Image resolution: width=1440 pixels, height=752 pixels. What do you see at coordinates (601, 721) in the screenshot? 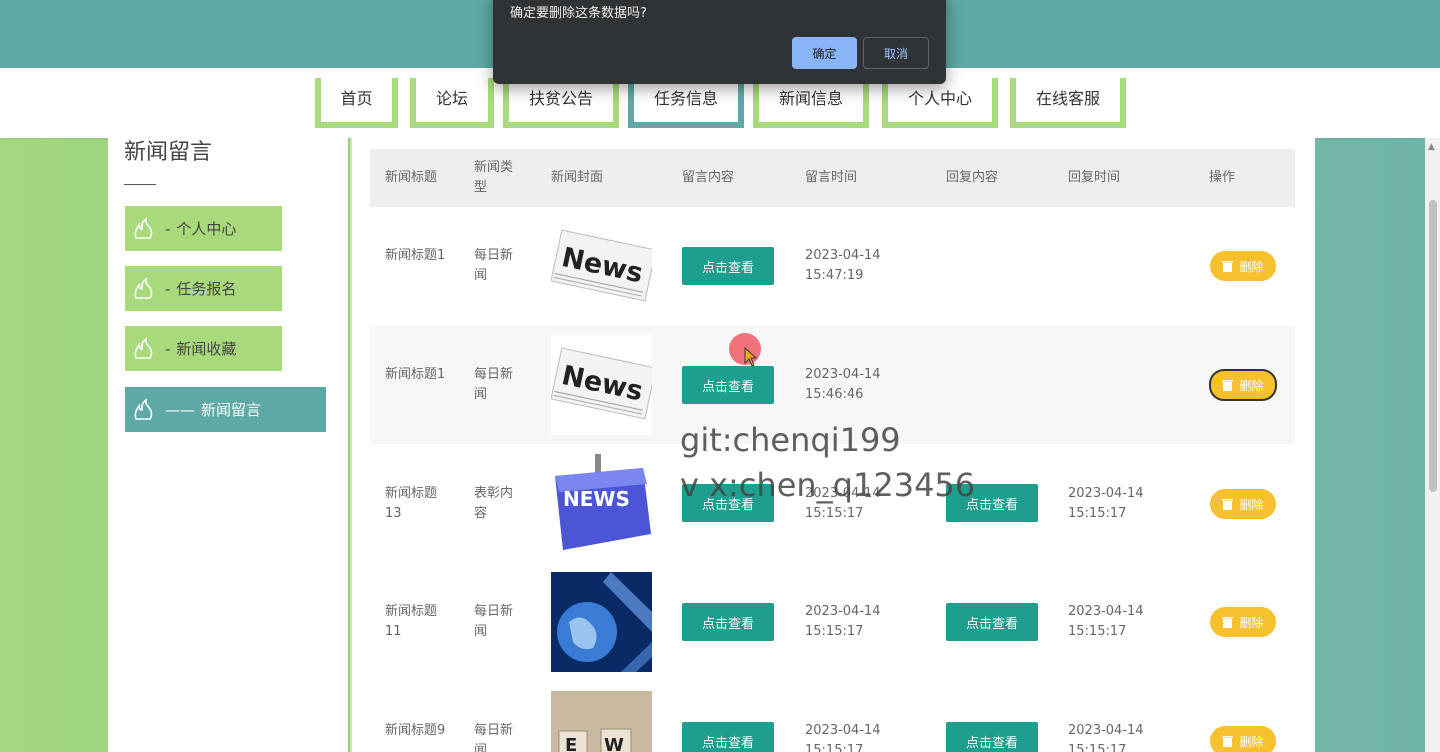
I see `news-cover-image: EW` at bounding box center [601, 721].